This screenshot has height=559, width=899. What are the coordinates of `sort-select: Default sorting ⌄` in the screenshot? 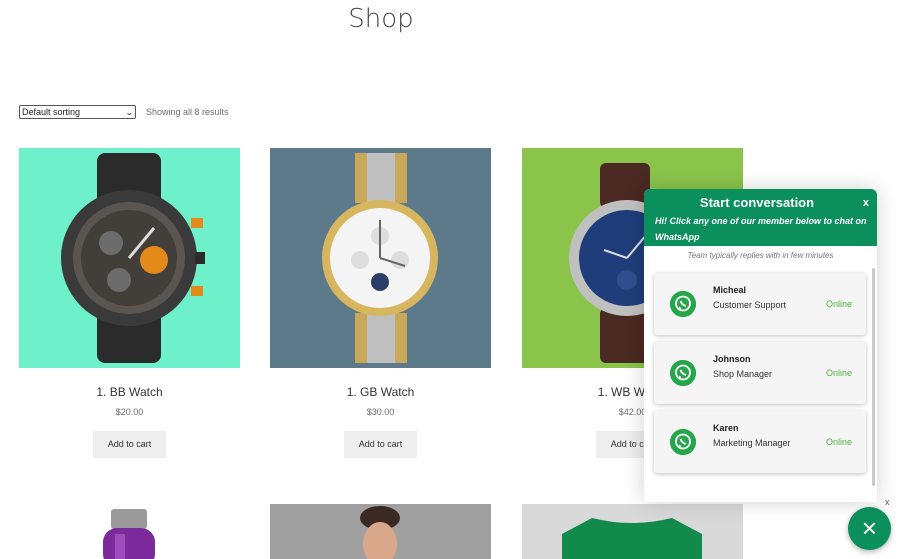 It's located at (77, 112).